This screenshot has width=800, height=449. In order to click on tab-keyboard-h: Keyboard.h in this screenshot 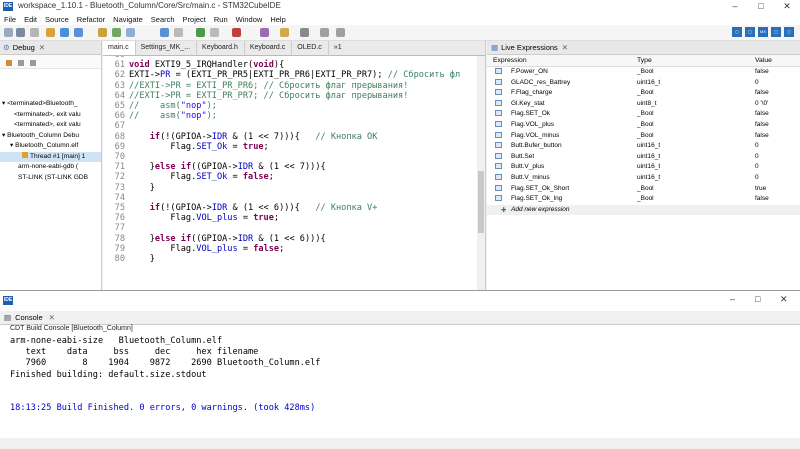, I will do `click(221, 48)`.